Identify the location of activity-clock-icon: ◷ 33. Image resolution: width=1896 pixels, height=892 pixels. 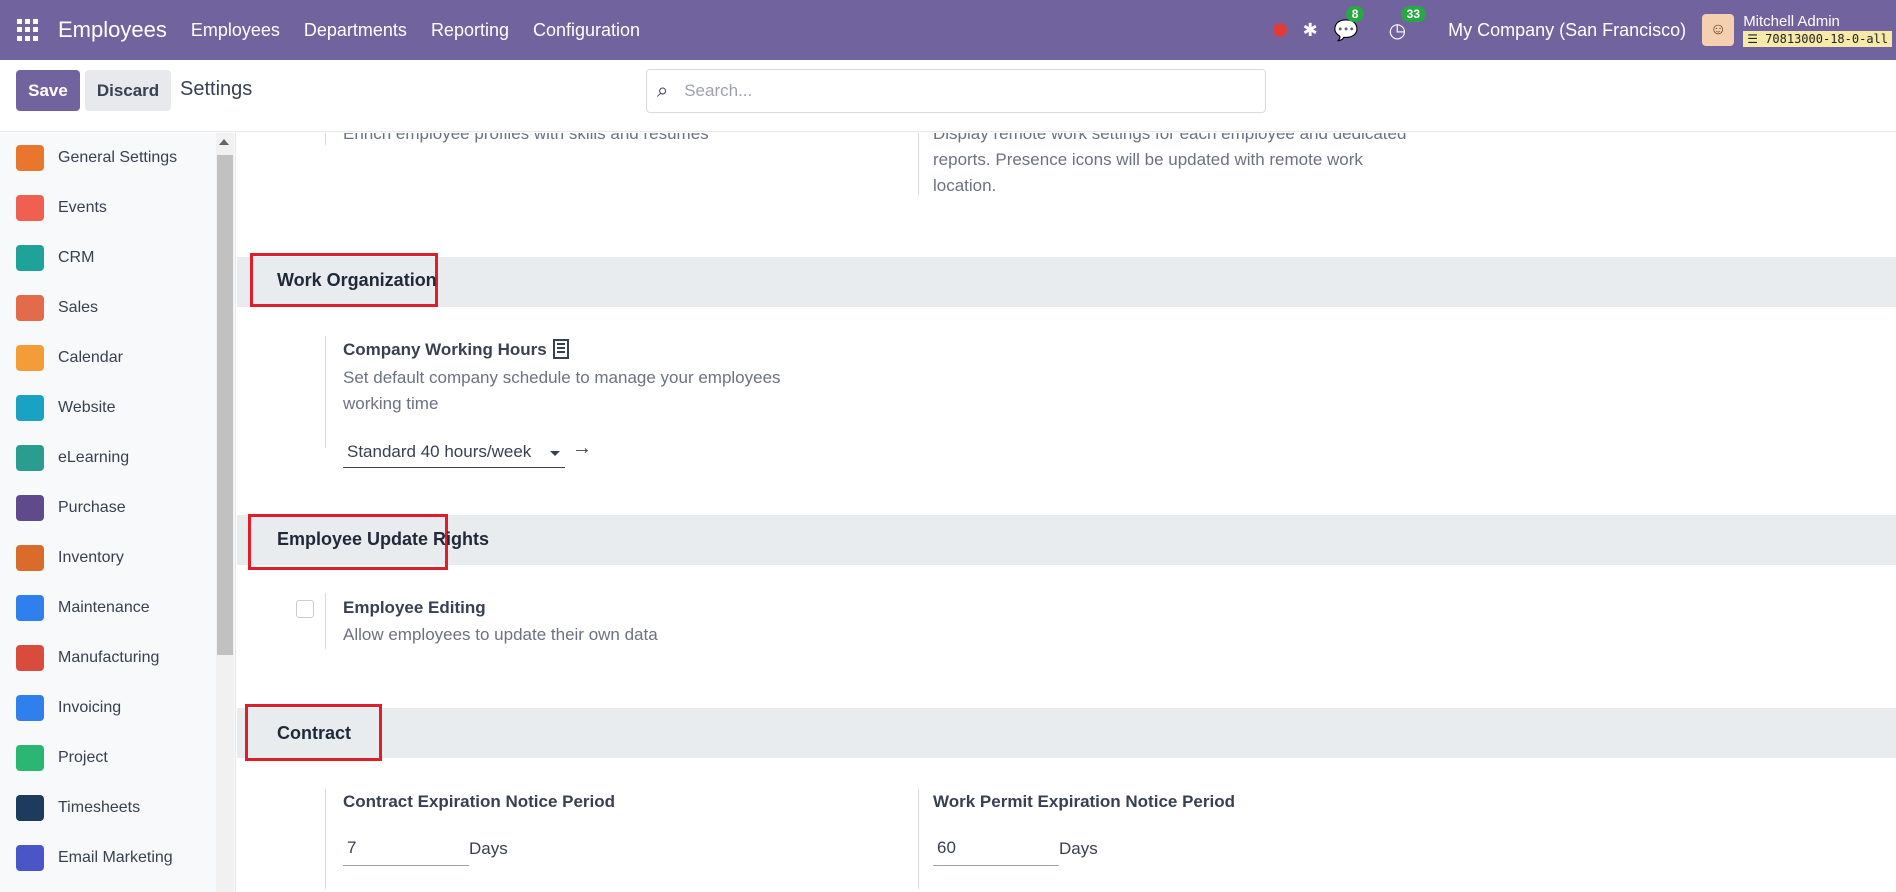
(1408, 24).